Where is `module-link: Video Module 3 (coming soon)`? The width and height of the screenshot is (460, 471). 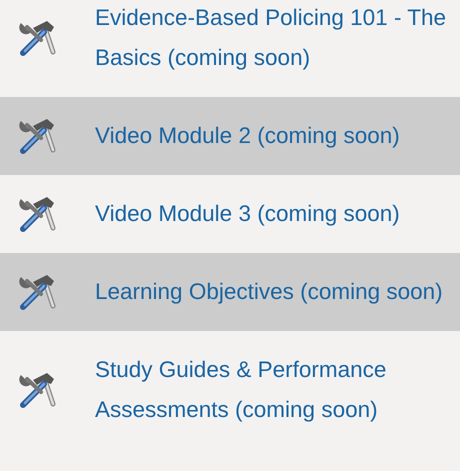
module-link: Video Module 3 (coming soon) is located at coordinates (276, 214).